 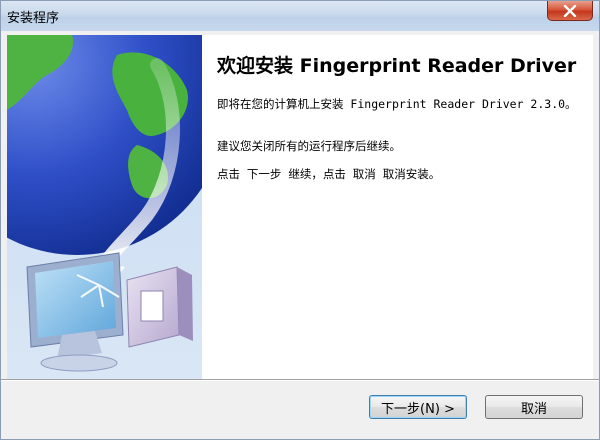 I want to click on title-bar: 安装程序, so click(x=300, y=16).